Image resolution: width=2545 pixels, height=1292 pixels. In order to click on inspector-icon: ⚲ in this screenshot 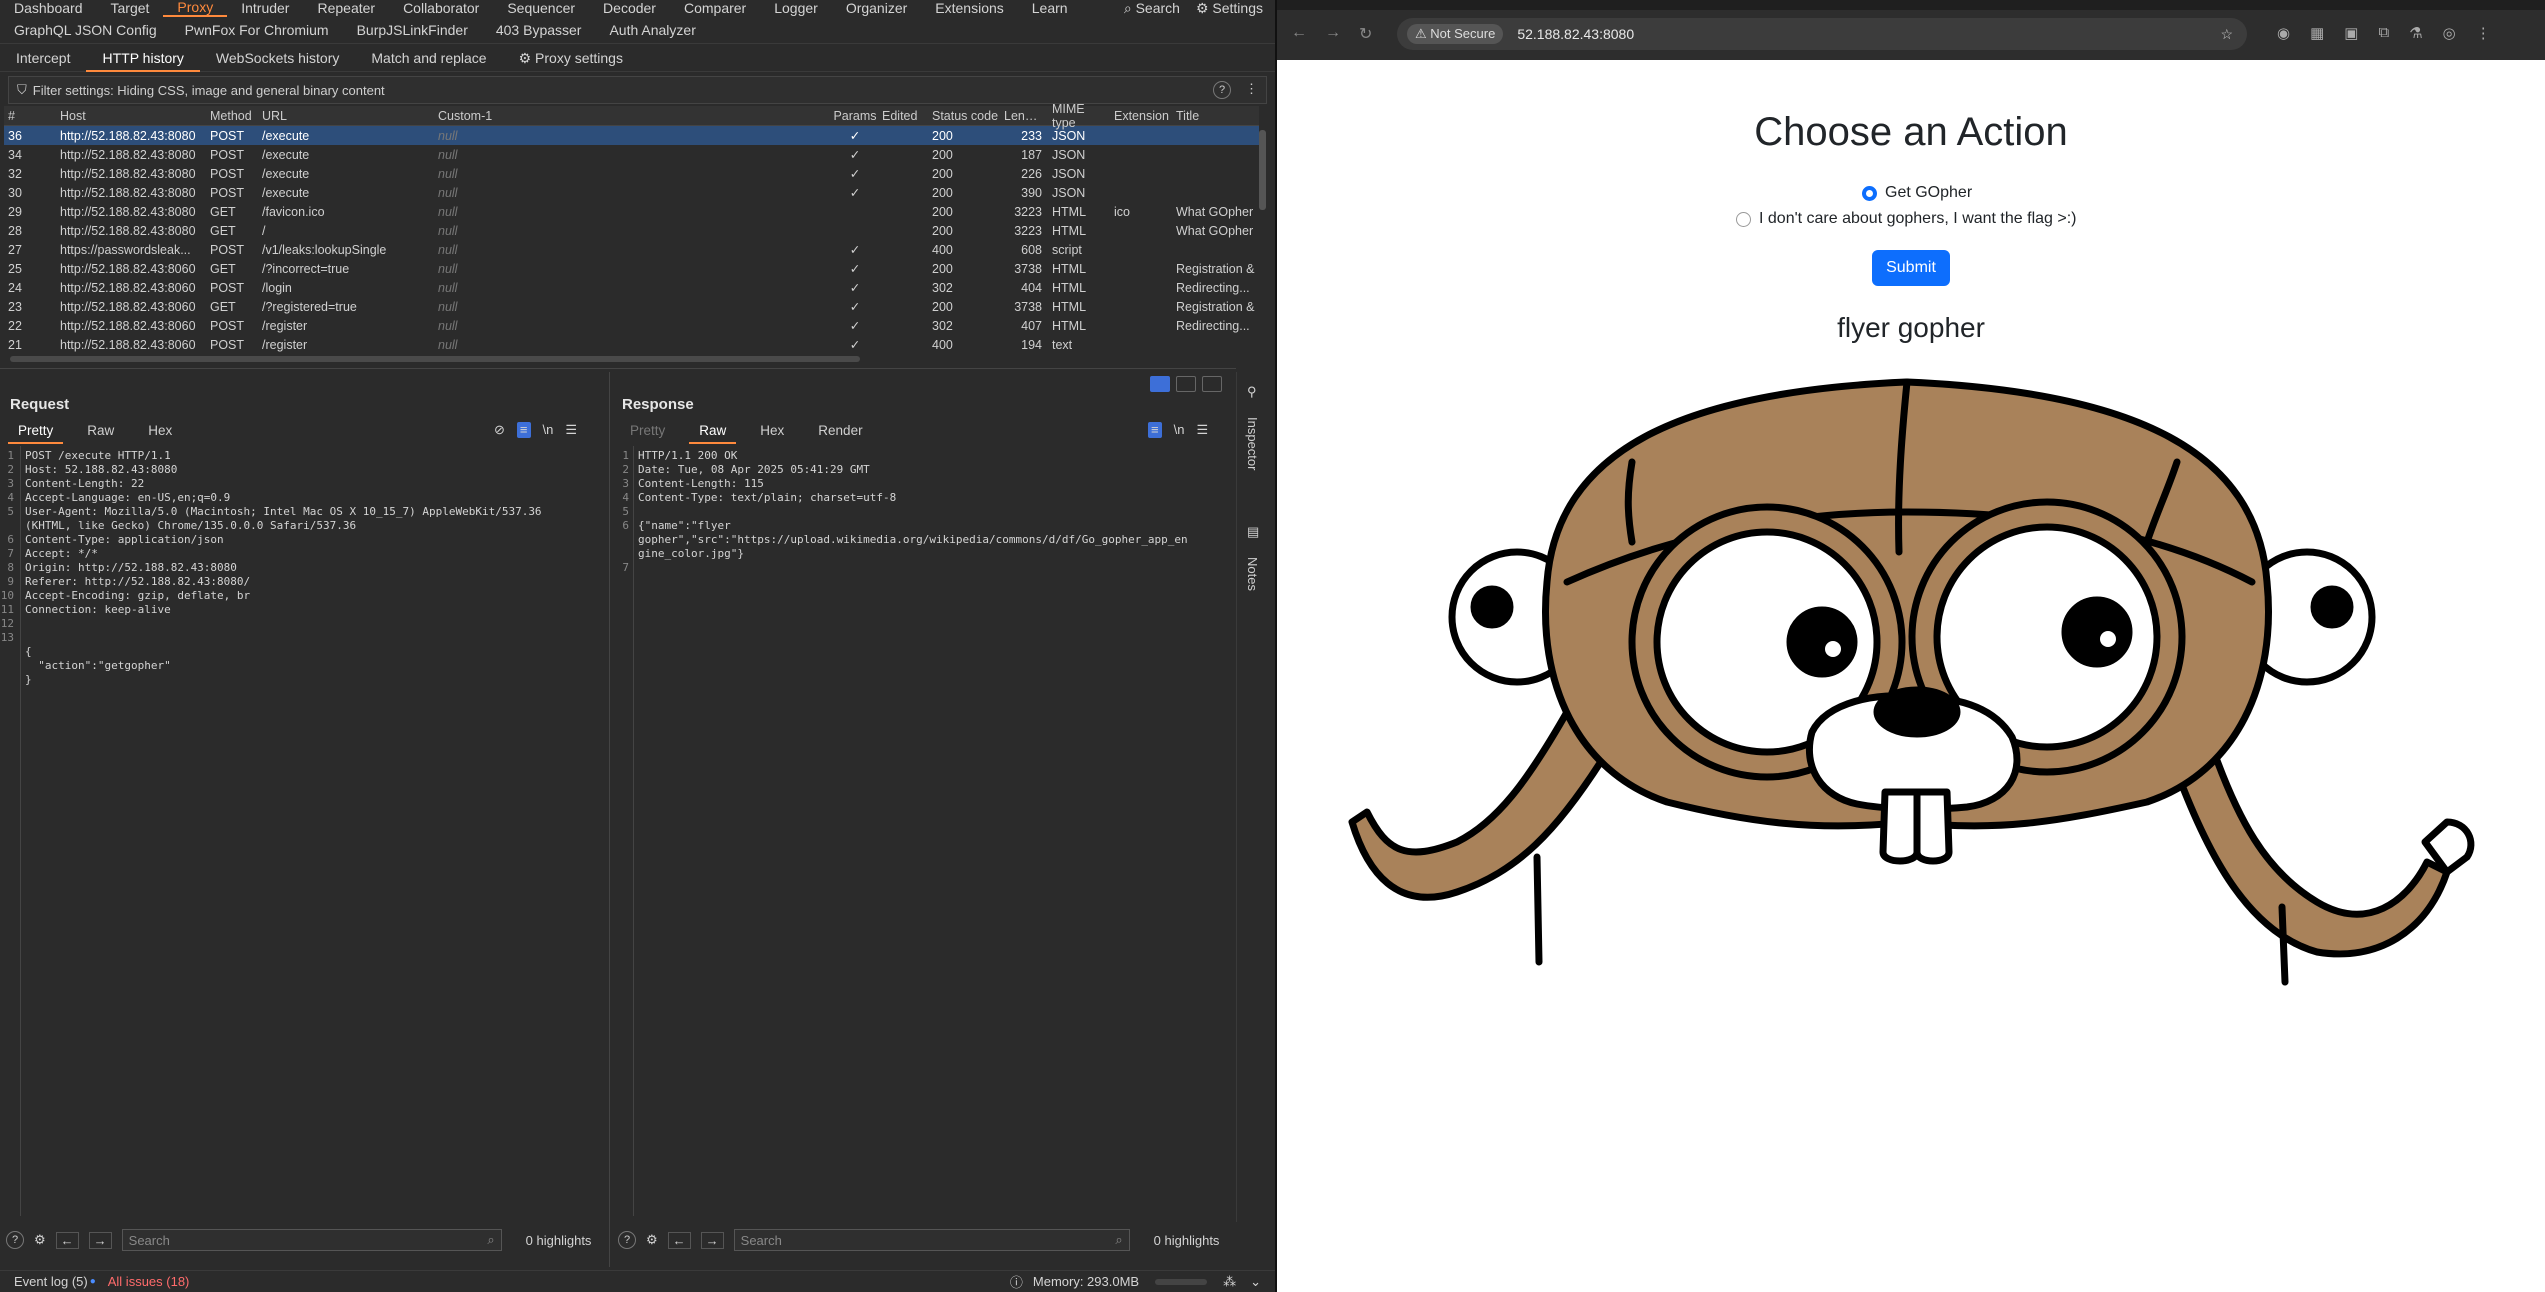, I will do `click(1252, 392)`.